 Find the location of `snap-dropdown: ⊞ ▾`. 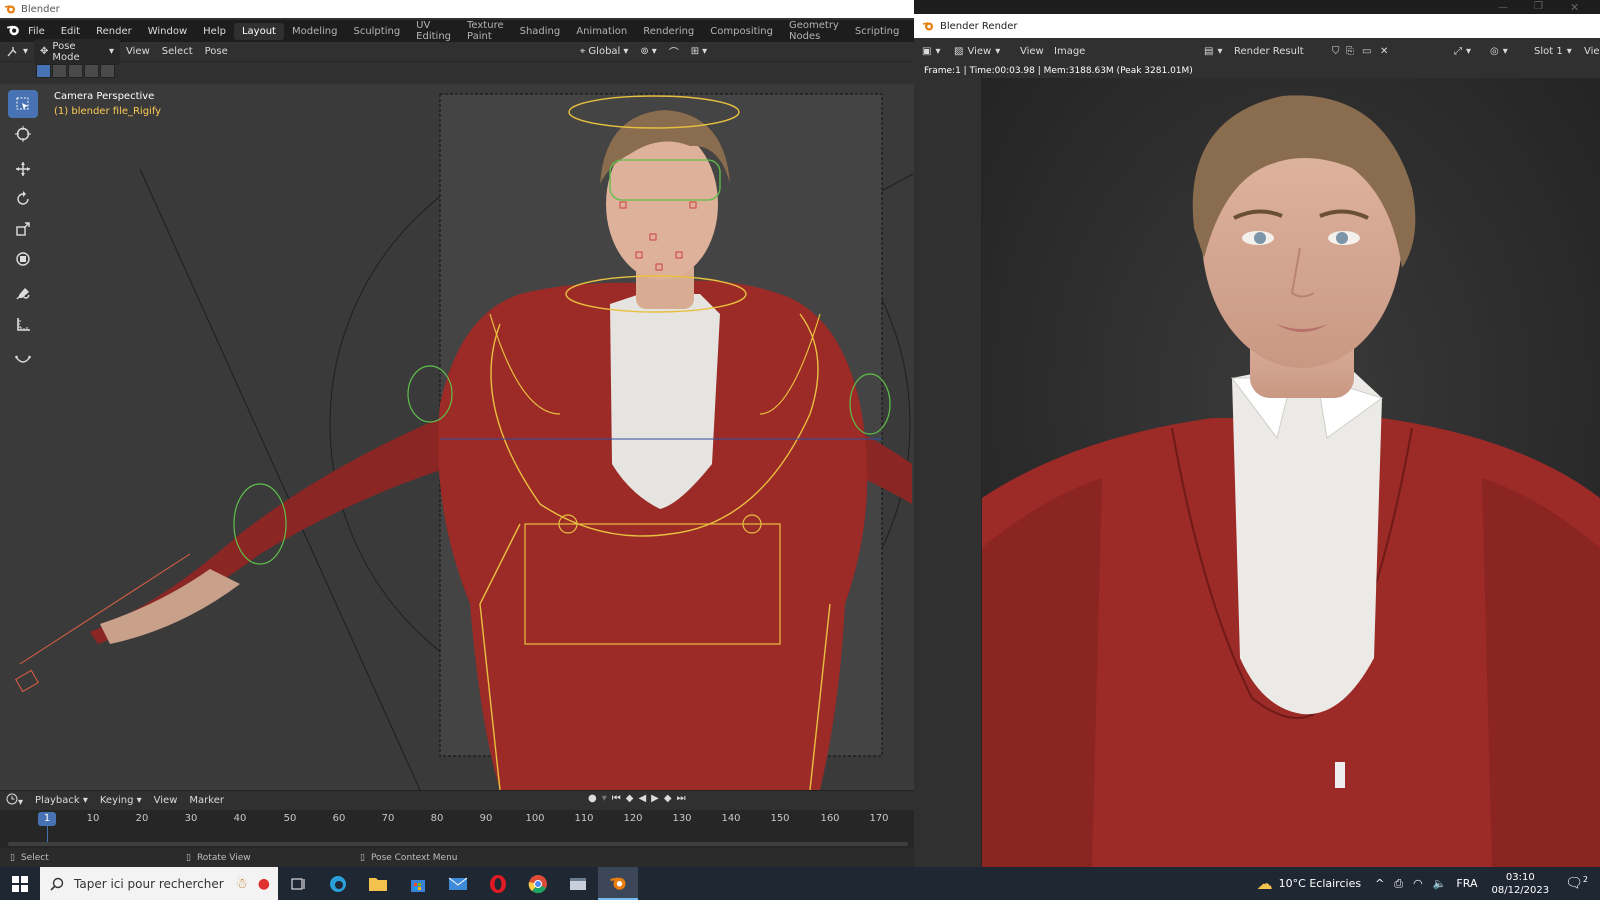

snap-dropdown: ⊞ ▾ is located at coordinates (699, 51).